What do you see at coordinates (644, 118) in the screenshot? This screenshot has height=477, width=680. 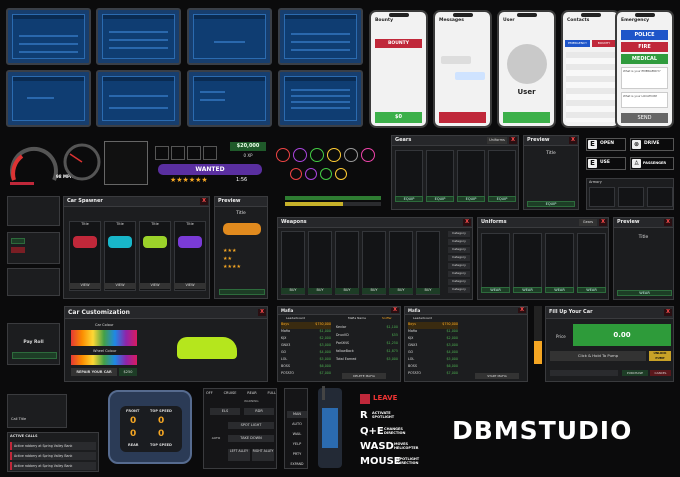 I see `send-button: SEND` at bounding box center [644, 118].